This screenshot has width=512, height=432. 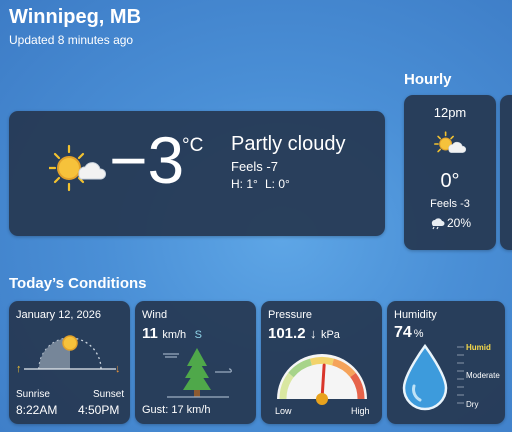 I want to click on wind-gust: Gust: 17 km/h, so click(x=176, y=410).